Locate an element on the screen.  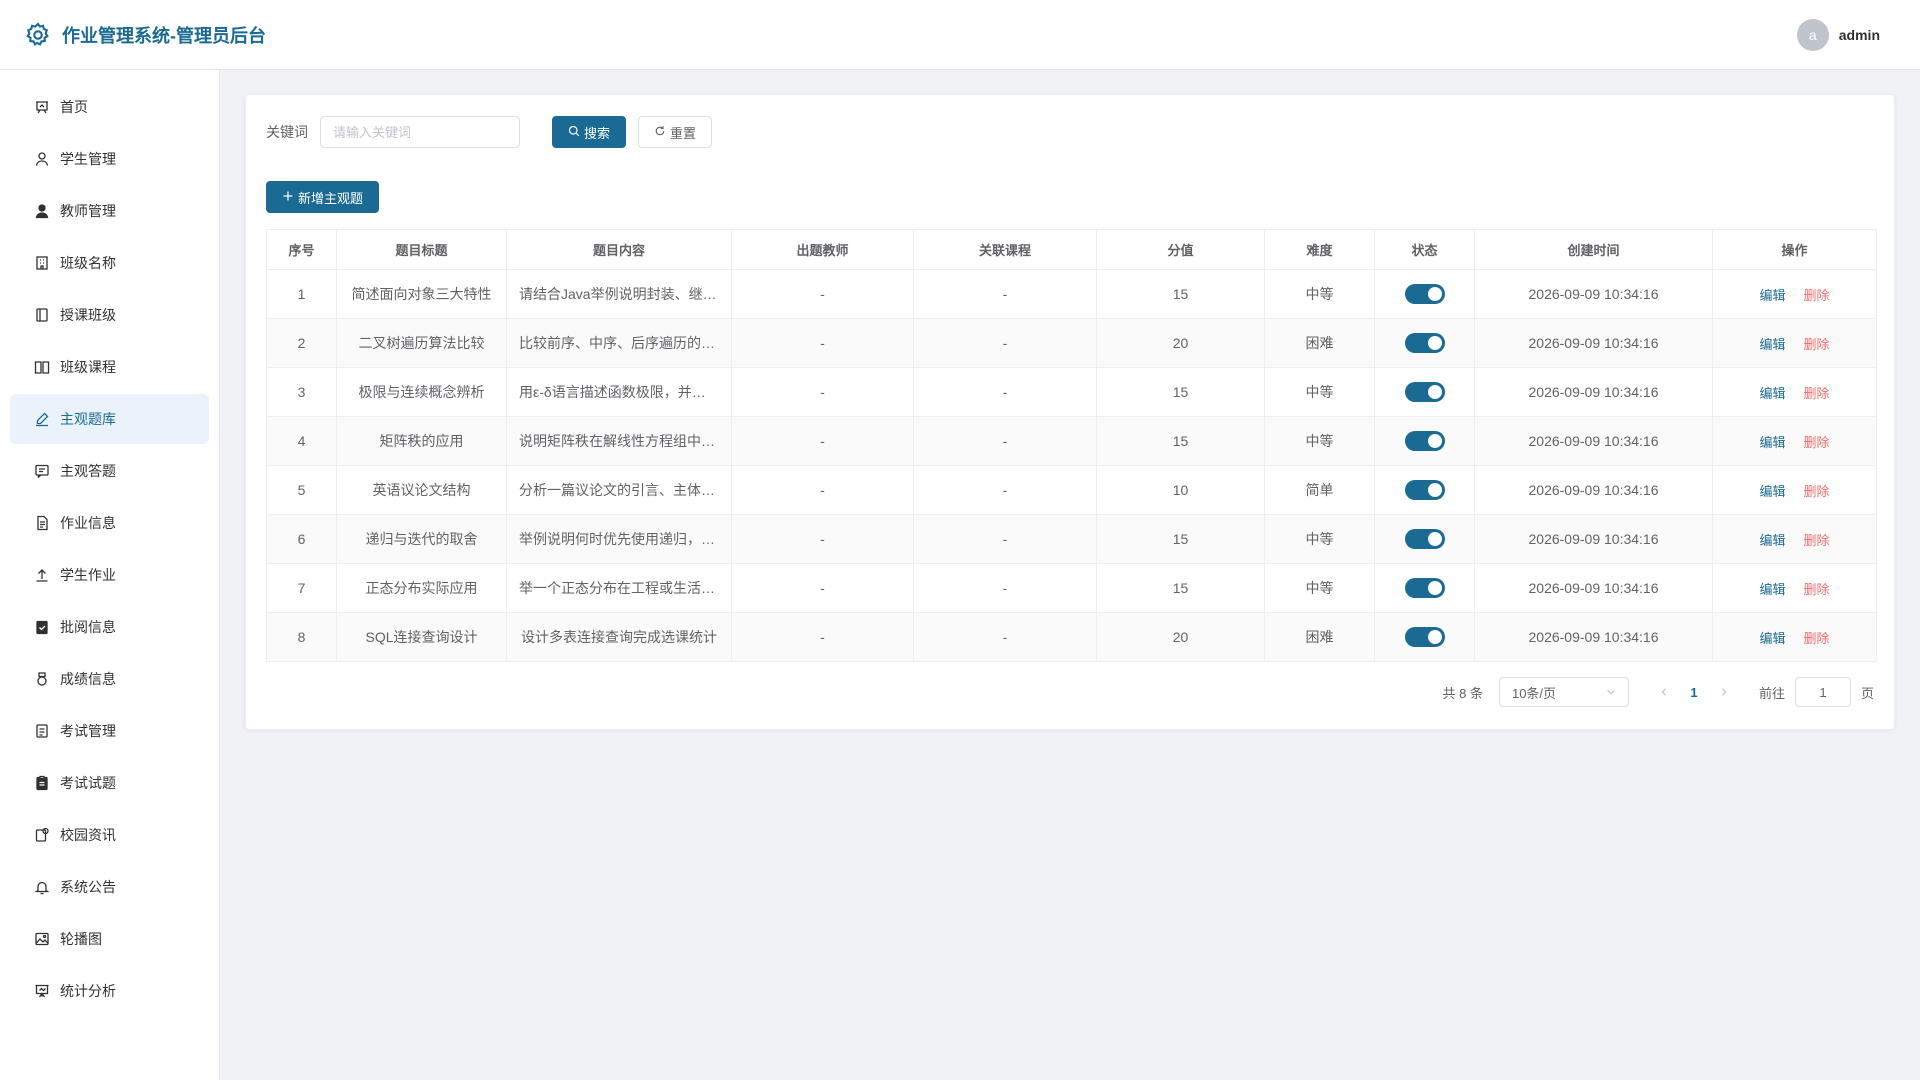
cell-no: 4 is located at coordinates (301, 441).